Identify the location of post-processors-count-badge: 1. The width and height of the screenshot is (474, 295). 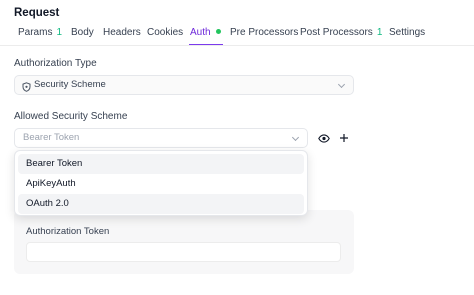
(379, 32).